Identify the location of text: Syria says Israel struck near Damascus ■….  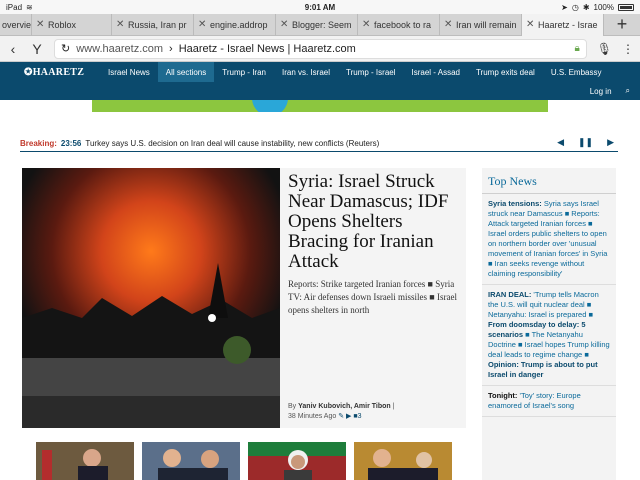
(548, 238).